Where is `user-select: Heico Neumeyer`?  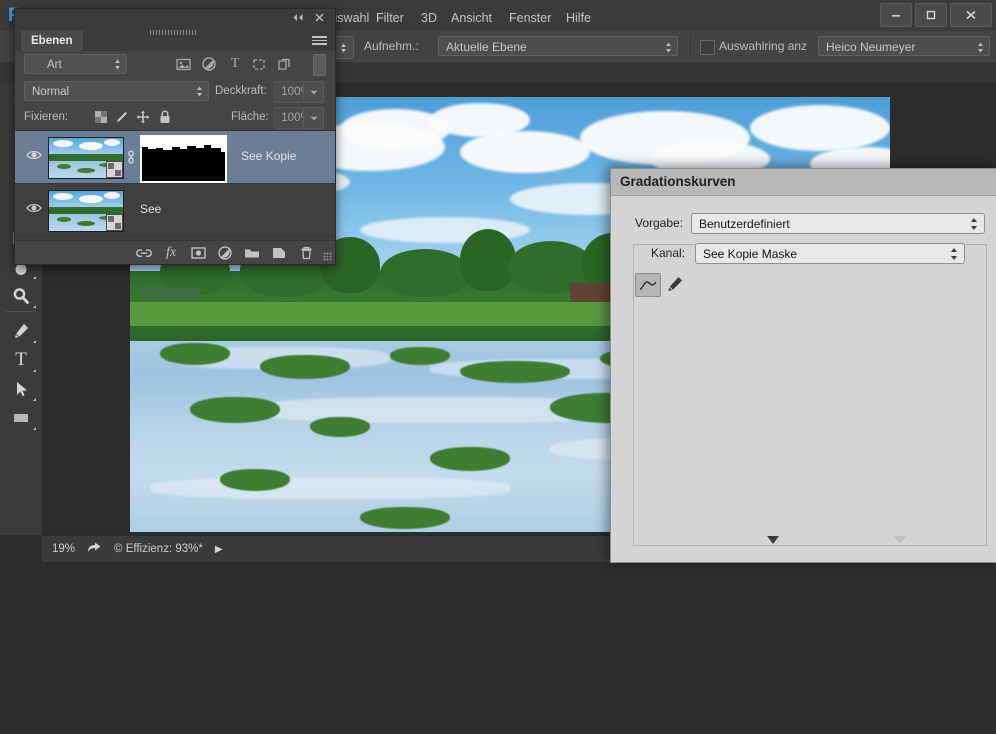 user-select: Heico Neumeyer is located at coordinates (904, 46).